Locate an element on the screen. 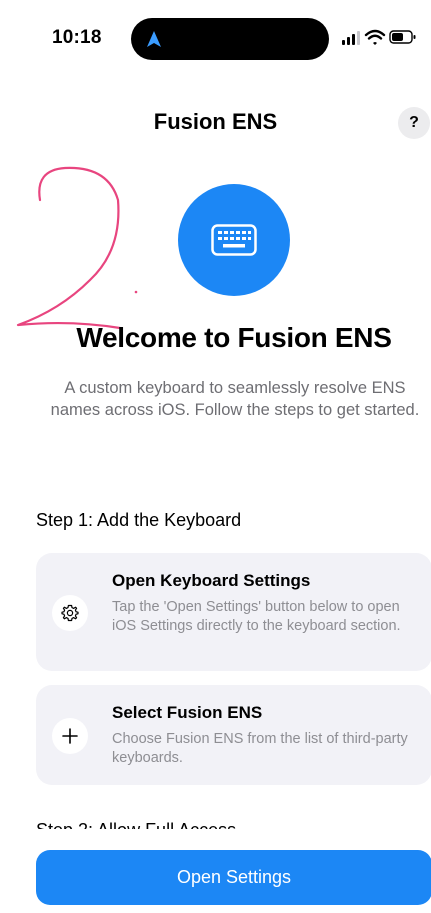 The width and height of the screenshot is (431, 913). location-arrow-icon is located at coordinates (154, 39).